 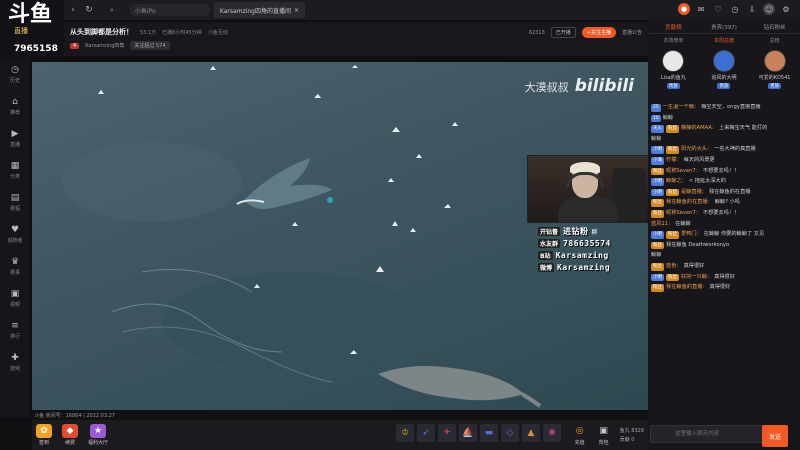 I want to click on follow-button: +关注主播, so click(x=598, y=32).